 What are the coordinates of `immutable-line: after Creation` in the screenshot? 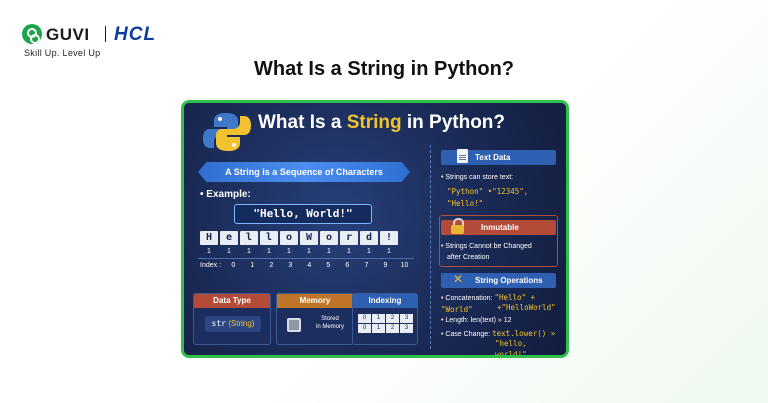 It's located at (468, 257).